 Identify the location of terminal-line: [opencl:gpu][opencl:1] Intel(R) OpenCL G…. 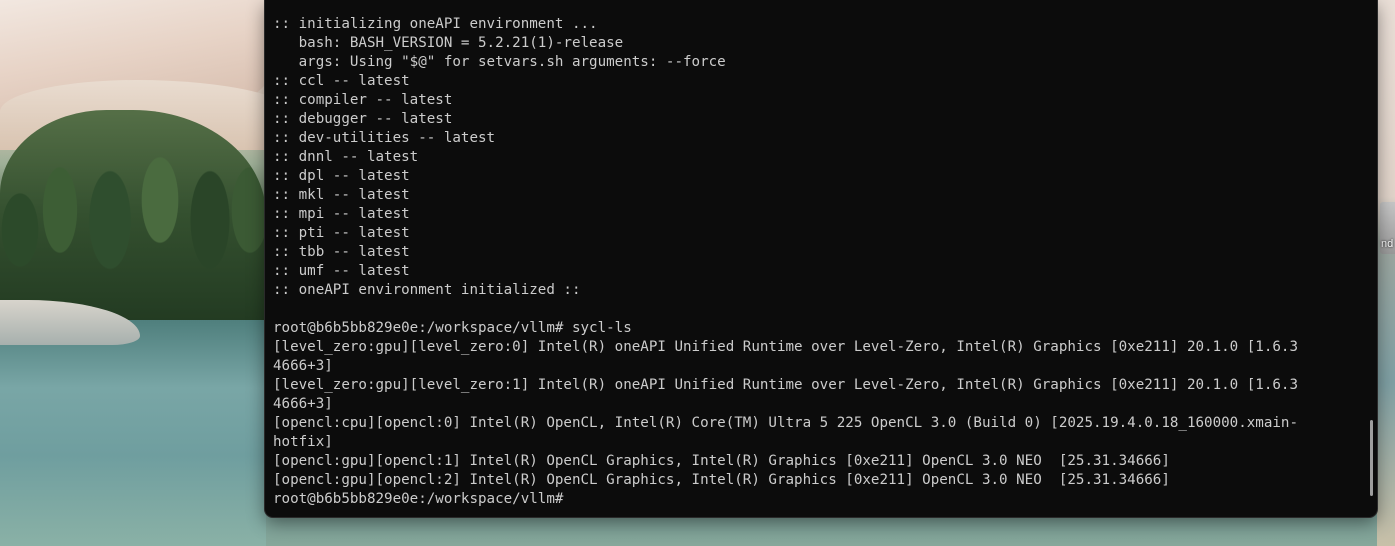
(721, 461).